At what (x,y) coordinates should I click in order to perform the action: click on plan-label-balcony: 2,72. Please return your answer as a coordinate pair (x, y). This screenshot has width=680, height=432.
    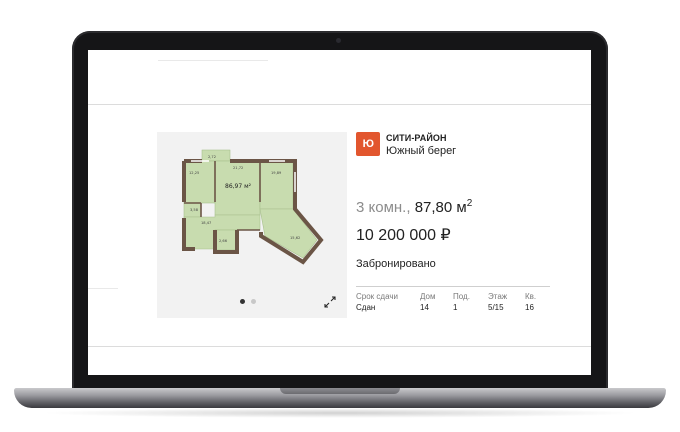
    Looking at the image, I should click on (212, 157).